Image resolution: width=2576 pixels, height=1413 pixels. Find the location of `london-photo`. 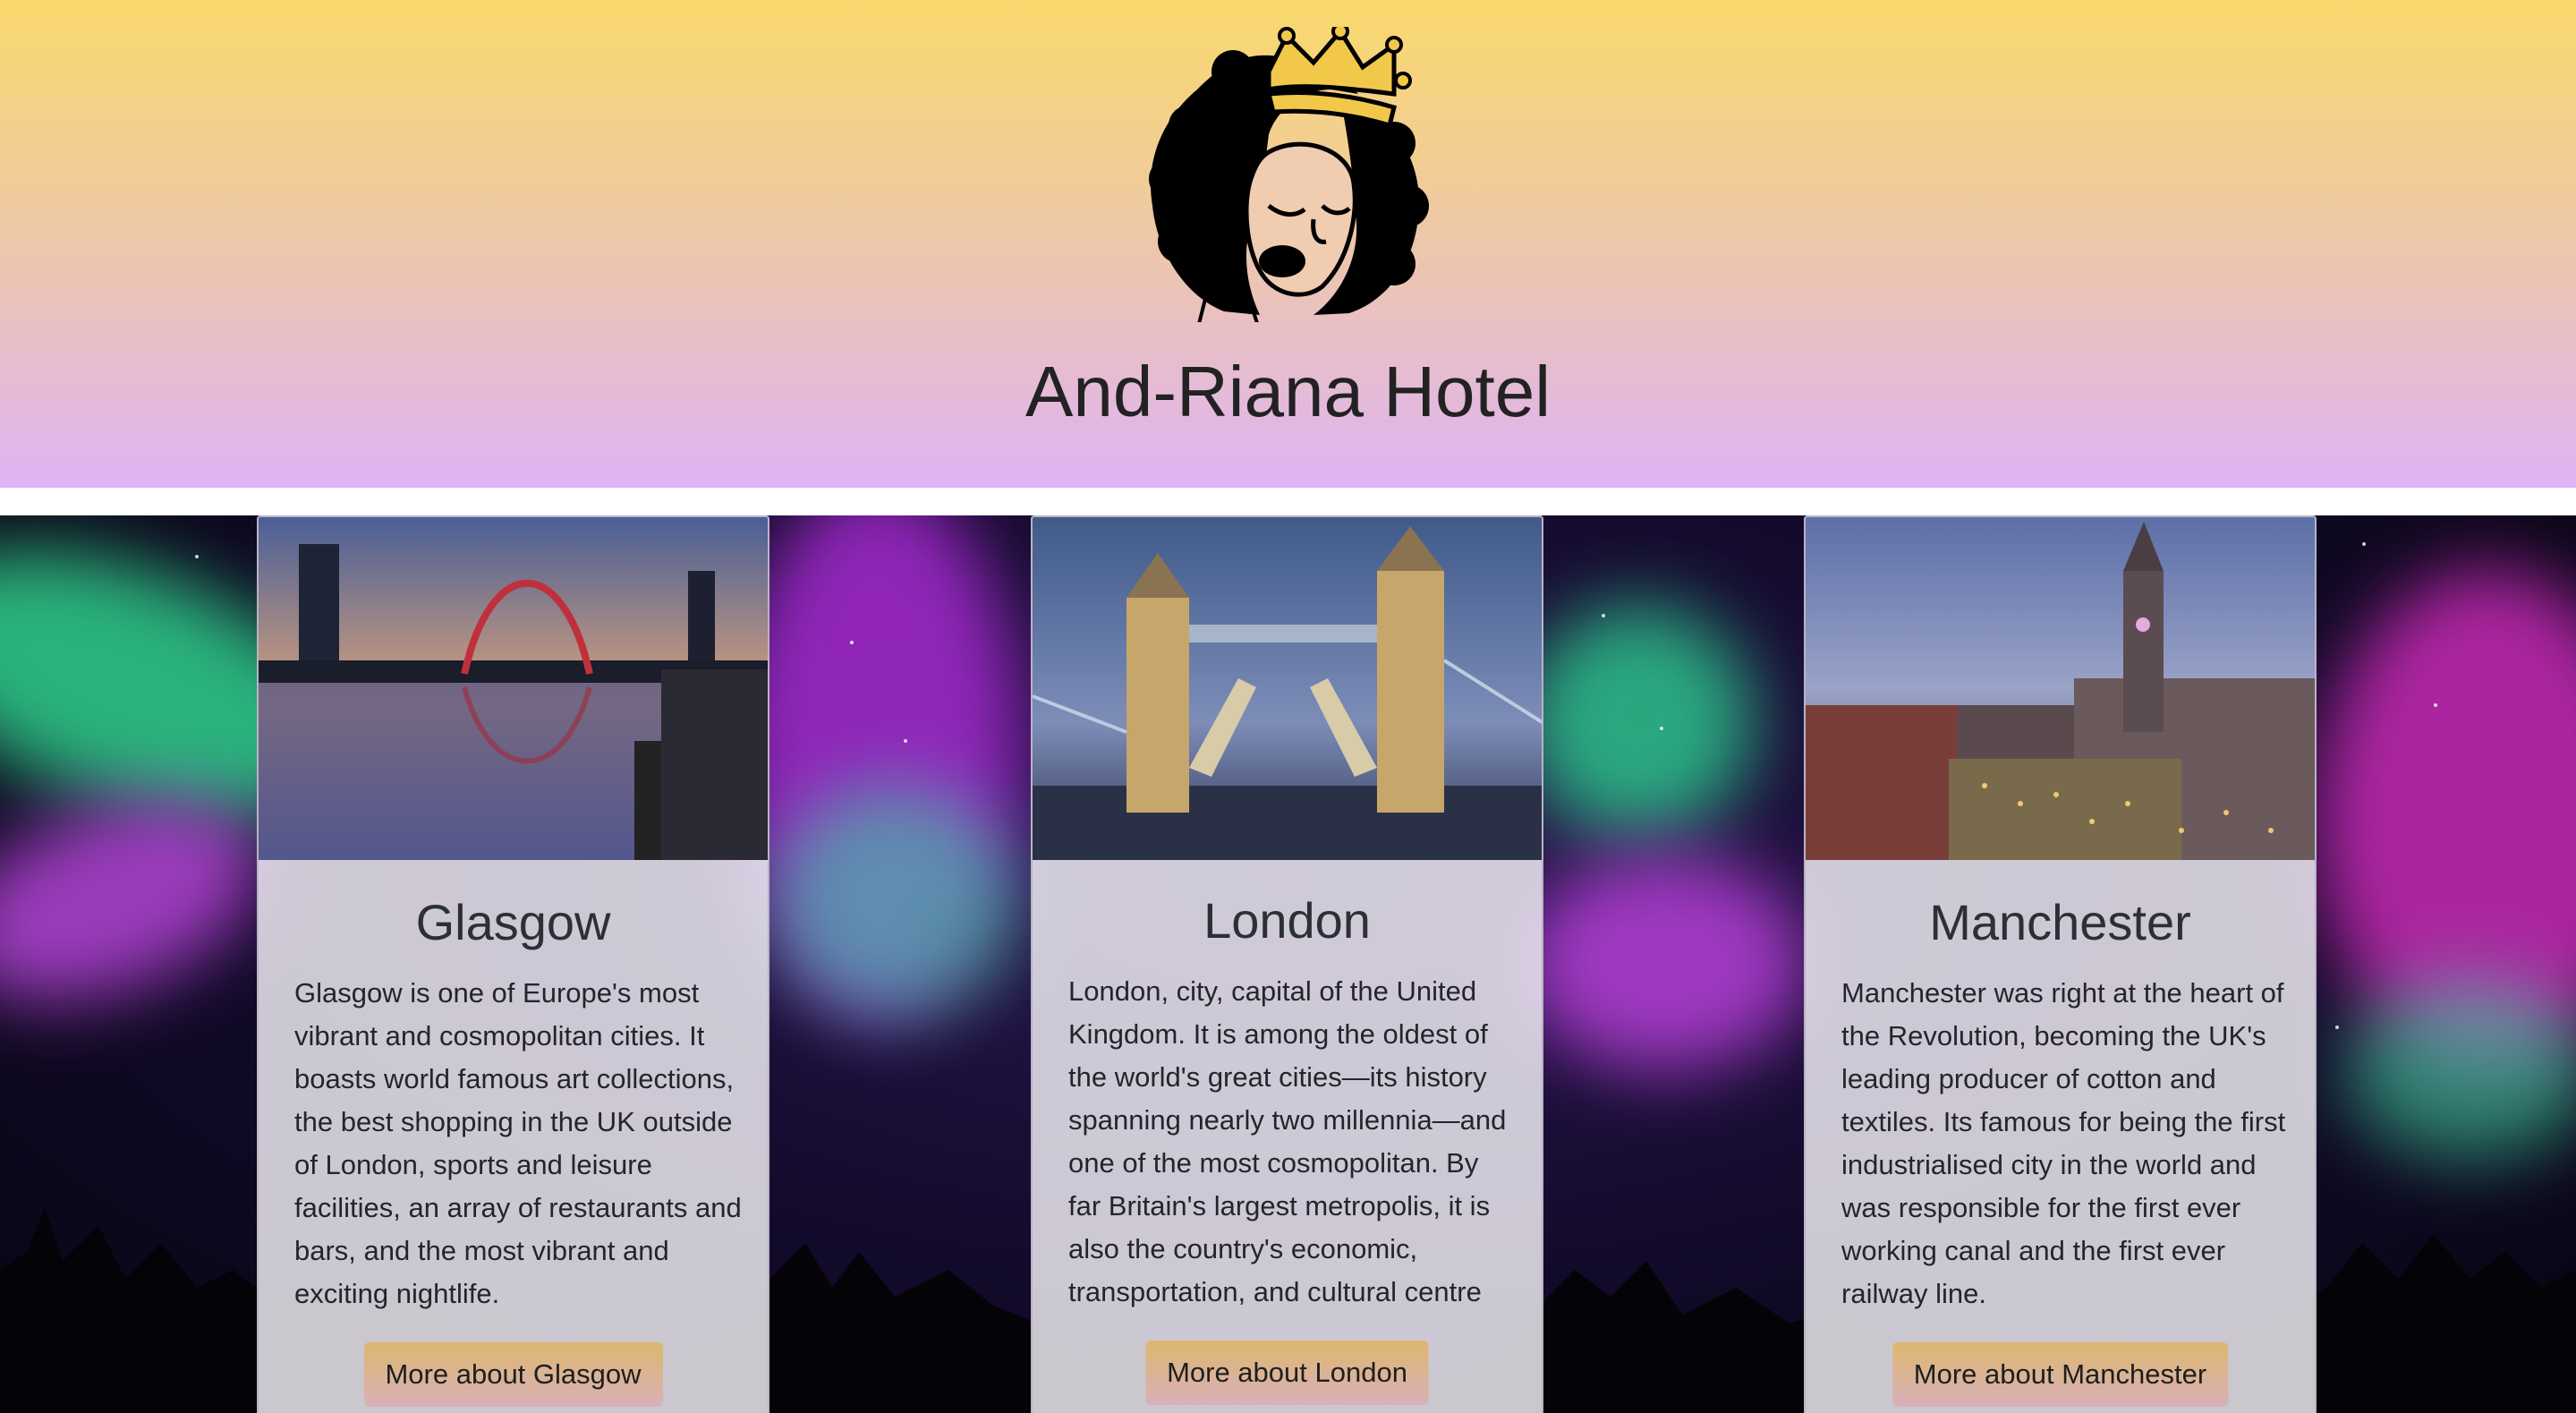

london-photo is located at coordinates (1287, 689).